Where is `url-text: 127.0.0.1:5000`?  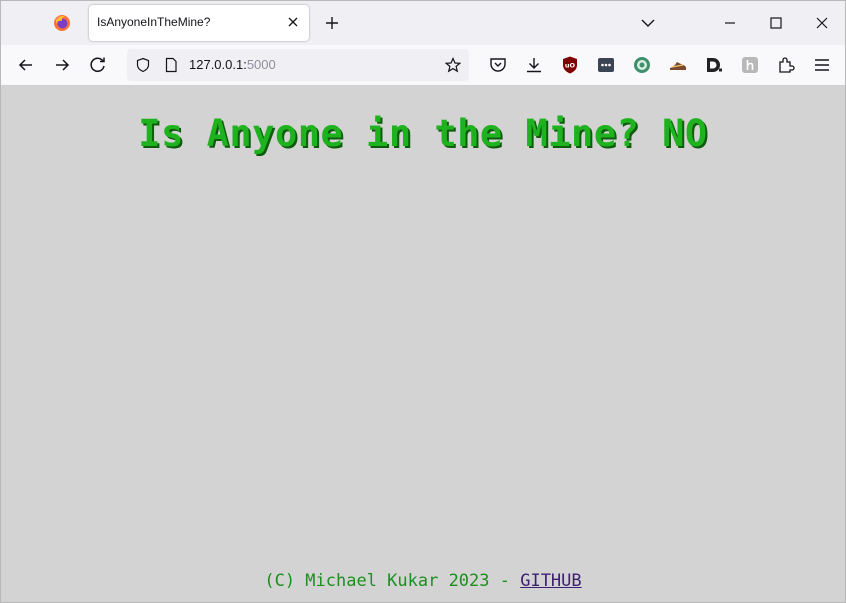
url-text: 127.0.0.1:5000 is located at coordinates (232, 64).